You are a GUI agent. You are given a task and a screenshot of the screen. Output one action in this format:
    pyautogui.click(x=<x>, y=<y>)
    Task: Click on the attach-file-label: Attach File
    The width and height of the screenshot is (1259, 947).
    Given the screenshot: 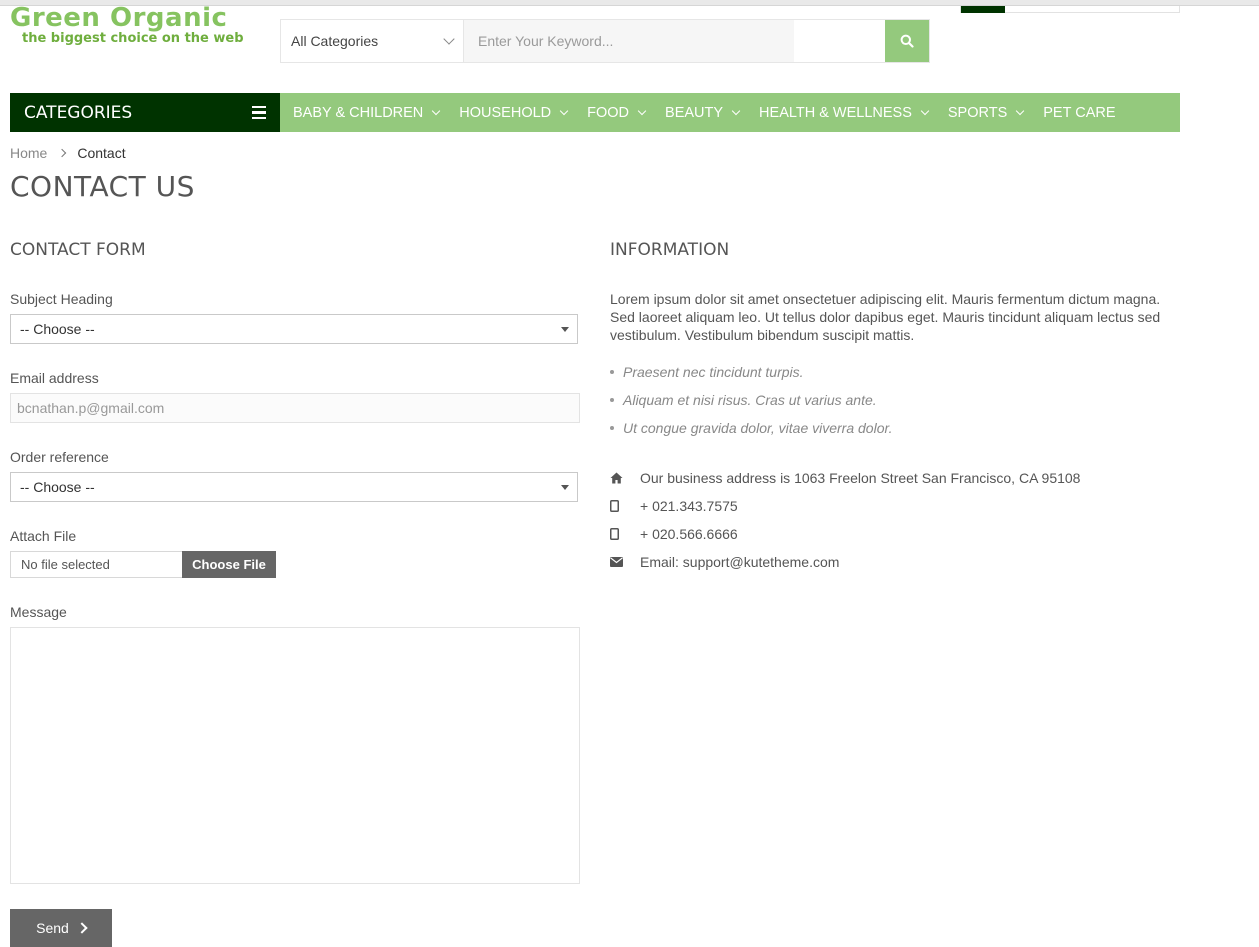 What is the action you would take?
    pyautogui.click(x=43, y=536)
    